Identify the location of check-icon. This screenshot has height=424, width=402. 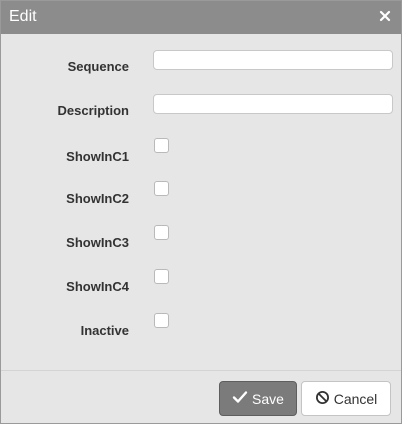
(242, 398).